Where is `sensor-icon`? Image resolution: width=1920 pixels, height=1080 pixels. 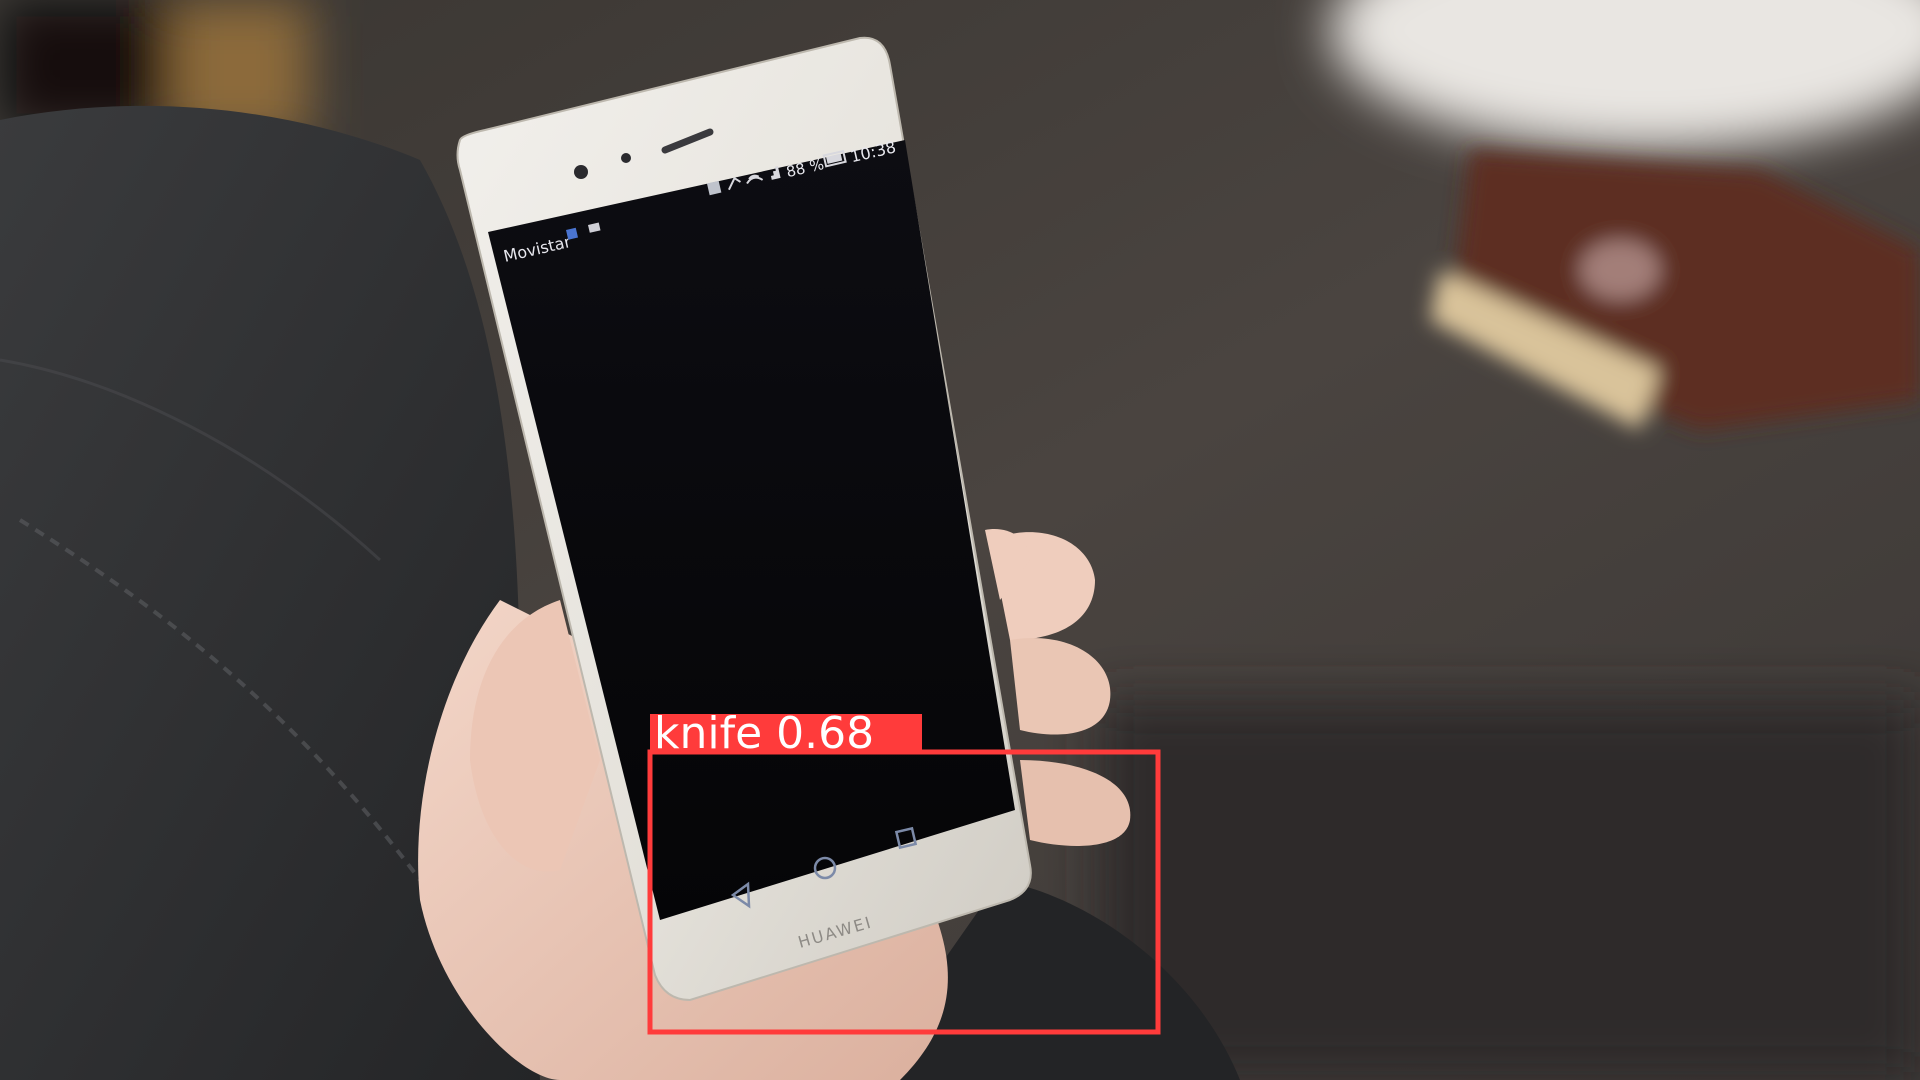 sensor-icon is located at coordinates (626, 158).